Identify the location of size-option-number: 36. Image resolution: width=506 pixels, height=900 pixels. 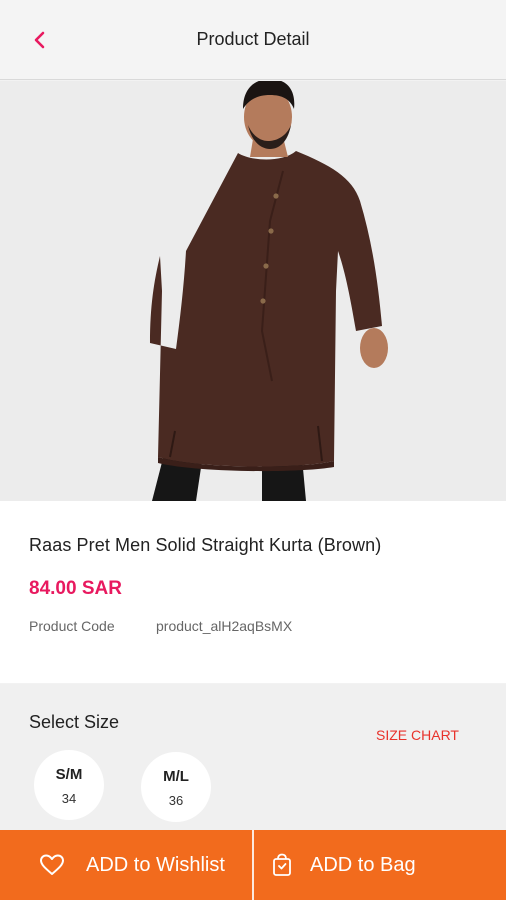
(176, 800).